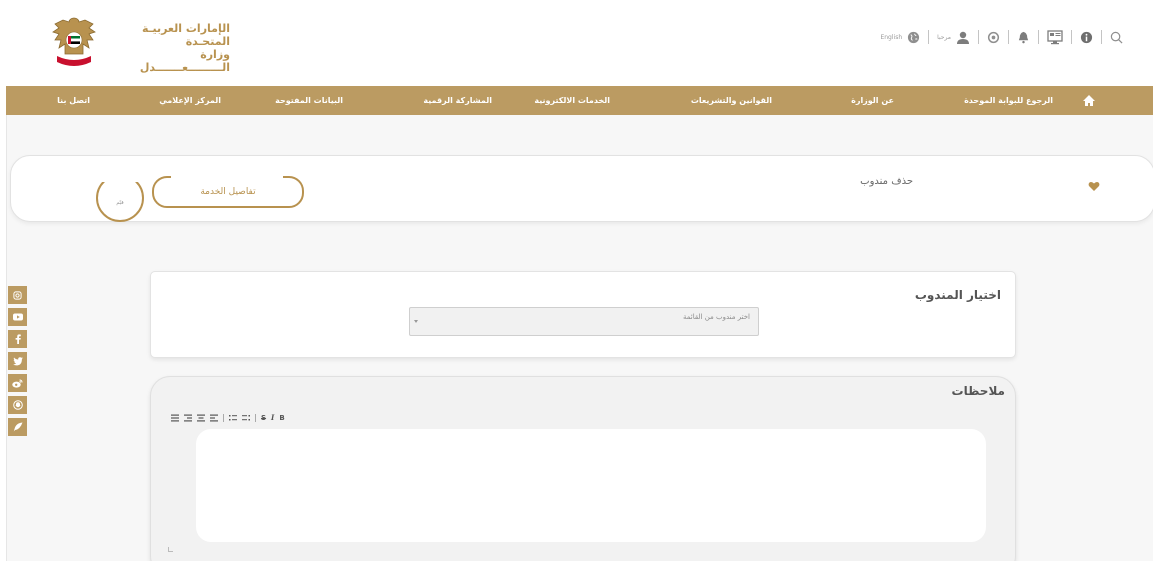 The height and width of the screenshot is (561, 1153). What do you see at coordinates (716, 317) in the screenshot?
I see `delegate-select-placeholder: اختر مندوب من القائمة` at bounding box center [716, 317].